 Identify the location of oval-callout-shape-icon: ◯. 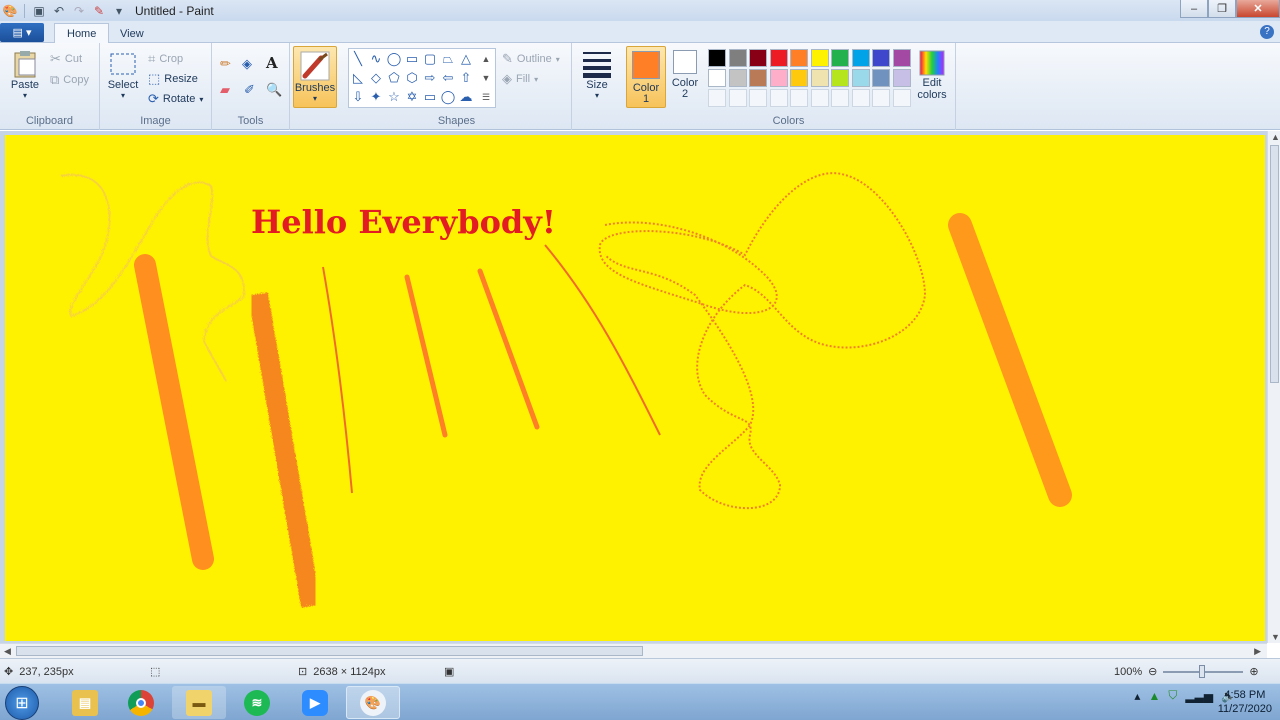
(448, 97).